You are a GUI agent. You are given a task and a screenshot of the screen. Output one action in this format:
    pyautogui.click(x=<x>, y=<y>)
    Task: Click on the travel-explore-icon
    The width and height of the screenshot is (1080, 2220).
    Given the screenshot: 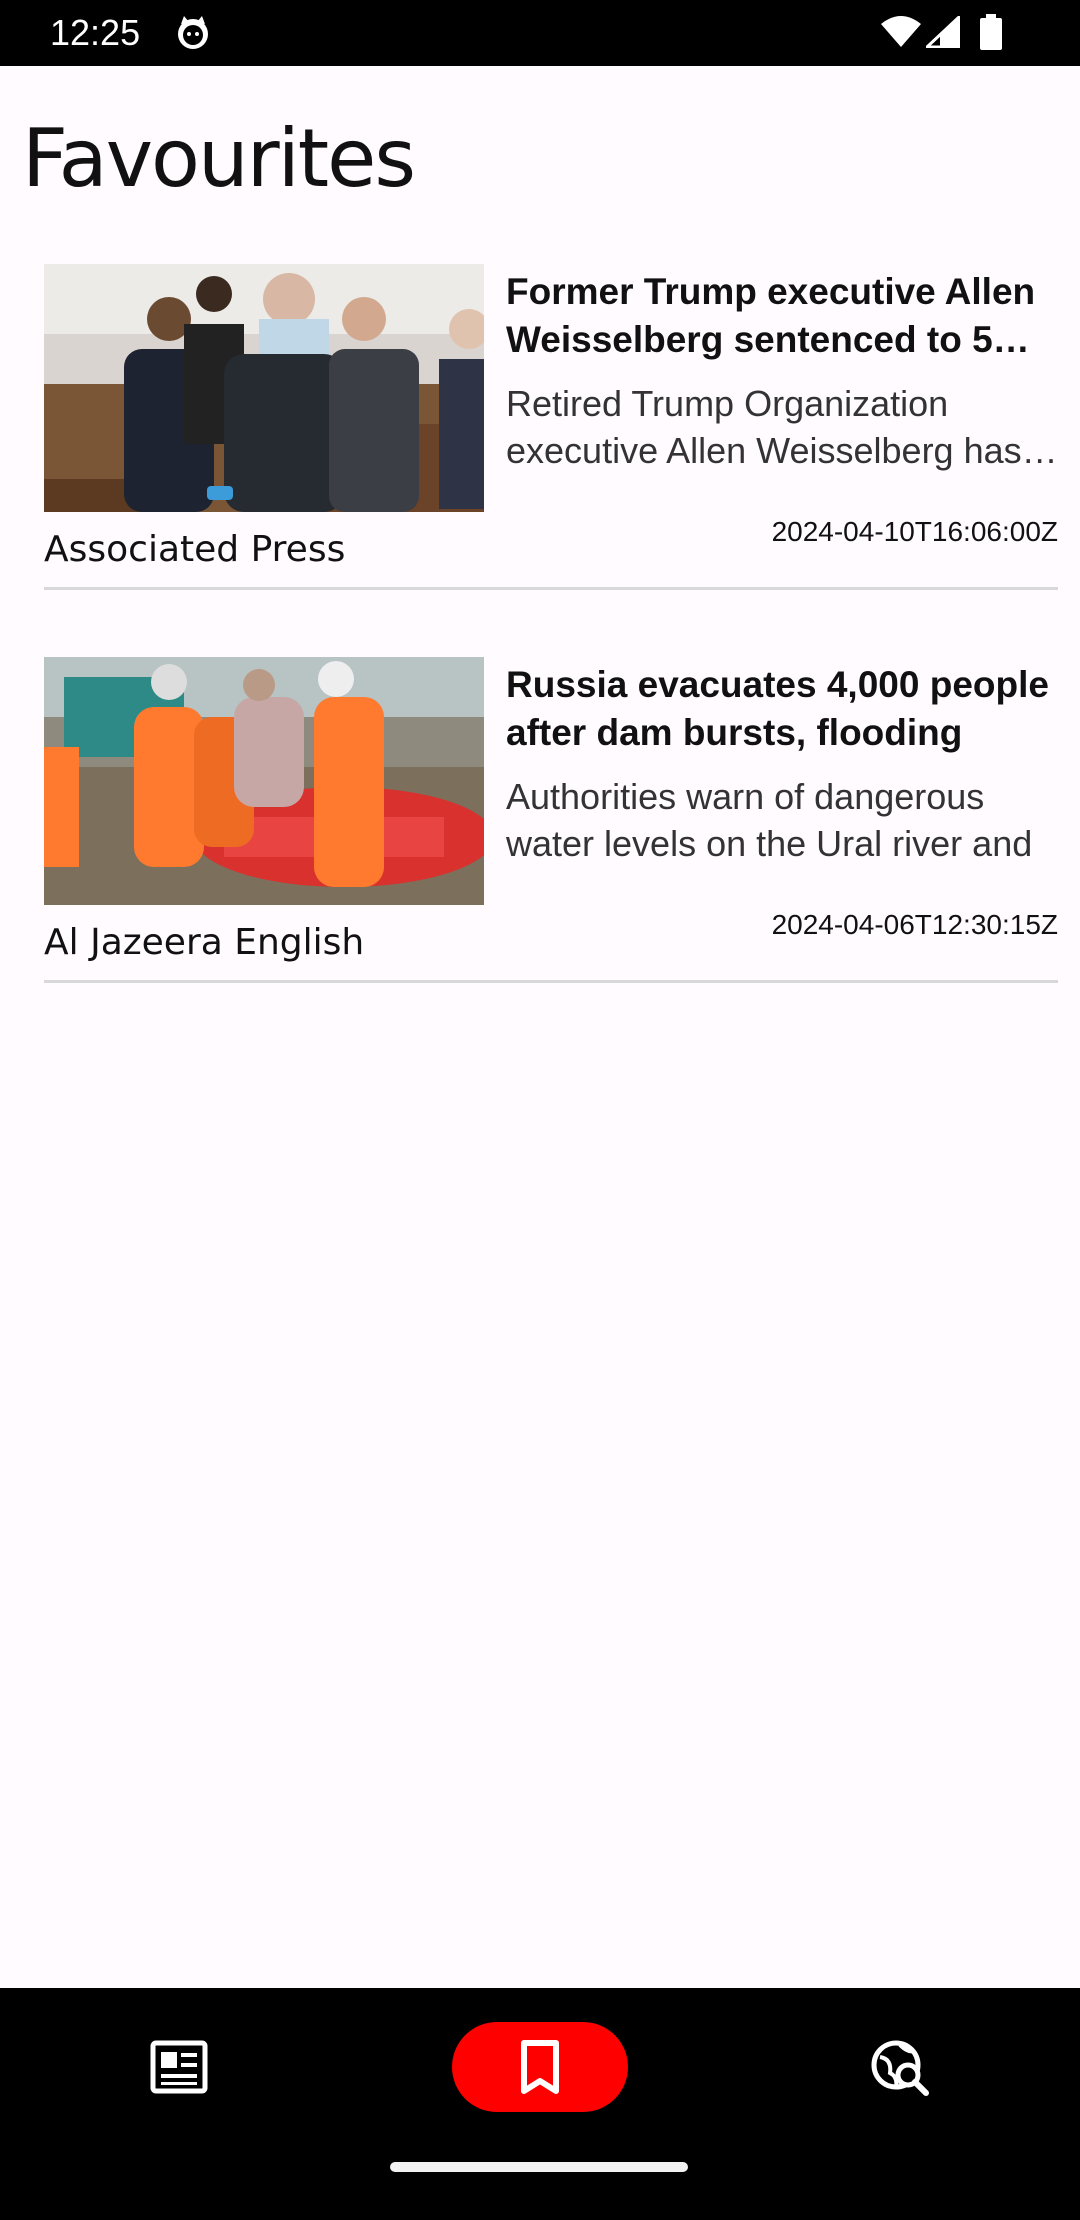 What is the action you would take?
    pyautogui.click(x=900, y=2068)
    